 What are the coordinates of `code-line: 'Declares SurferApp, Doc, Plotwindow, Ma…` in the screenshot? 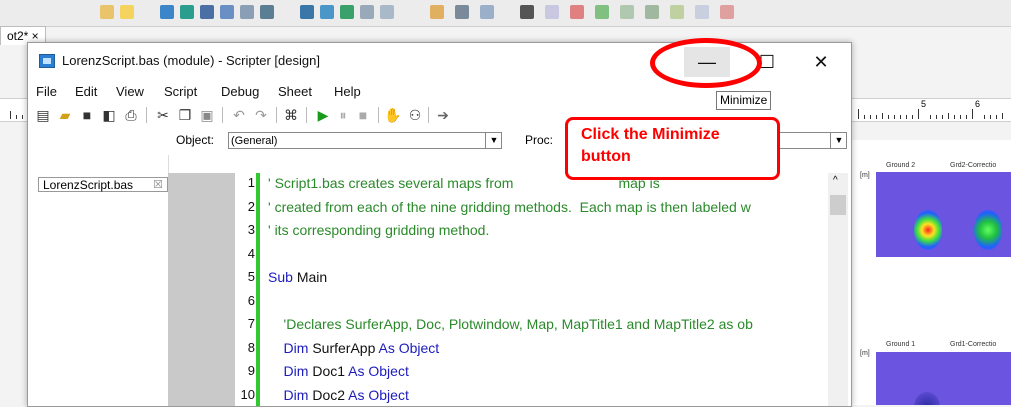 It's located at (510, 324).